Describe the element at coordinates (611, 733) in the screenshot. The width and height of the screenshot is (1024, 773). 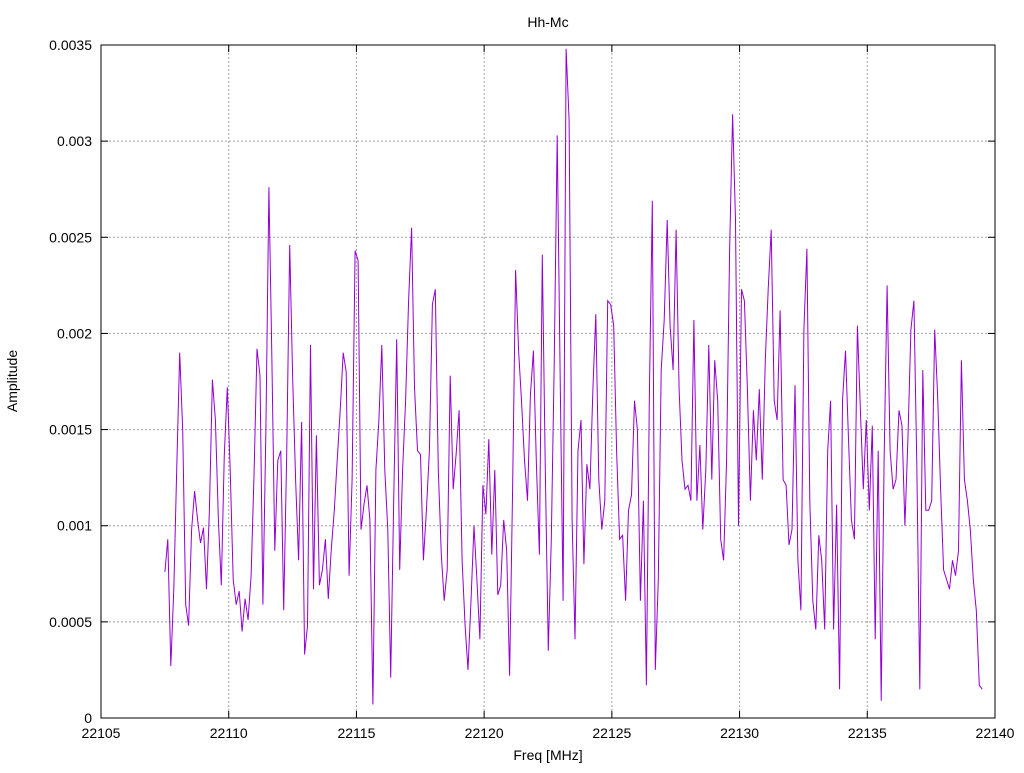
I see `x-tick-label: 22125` at that location.